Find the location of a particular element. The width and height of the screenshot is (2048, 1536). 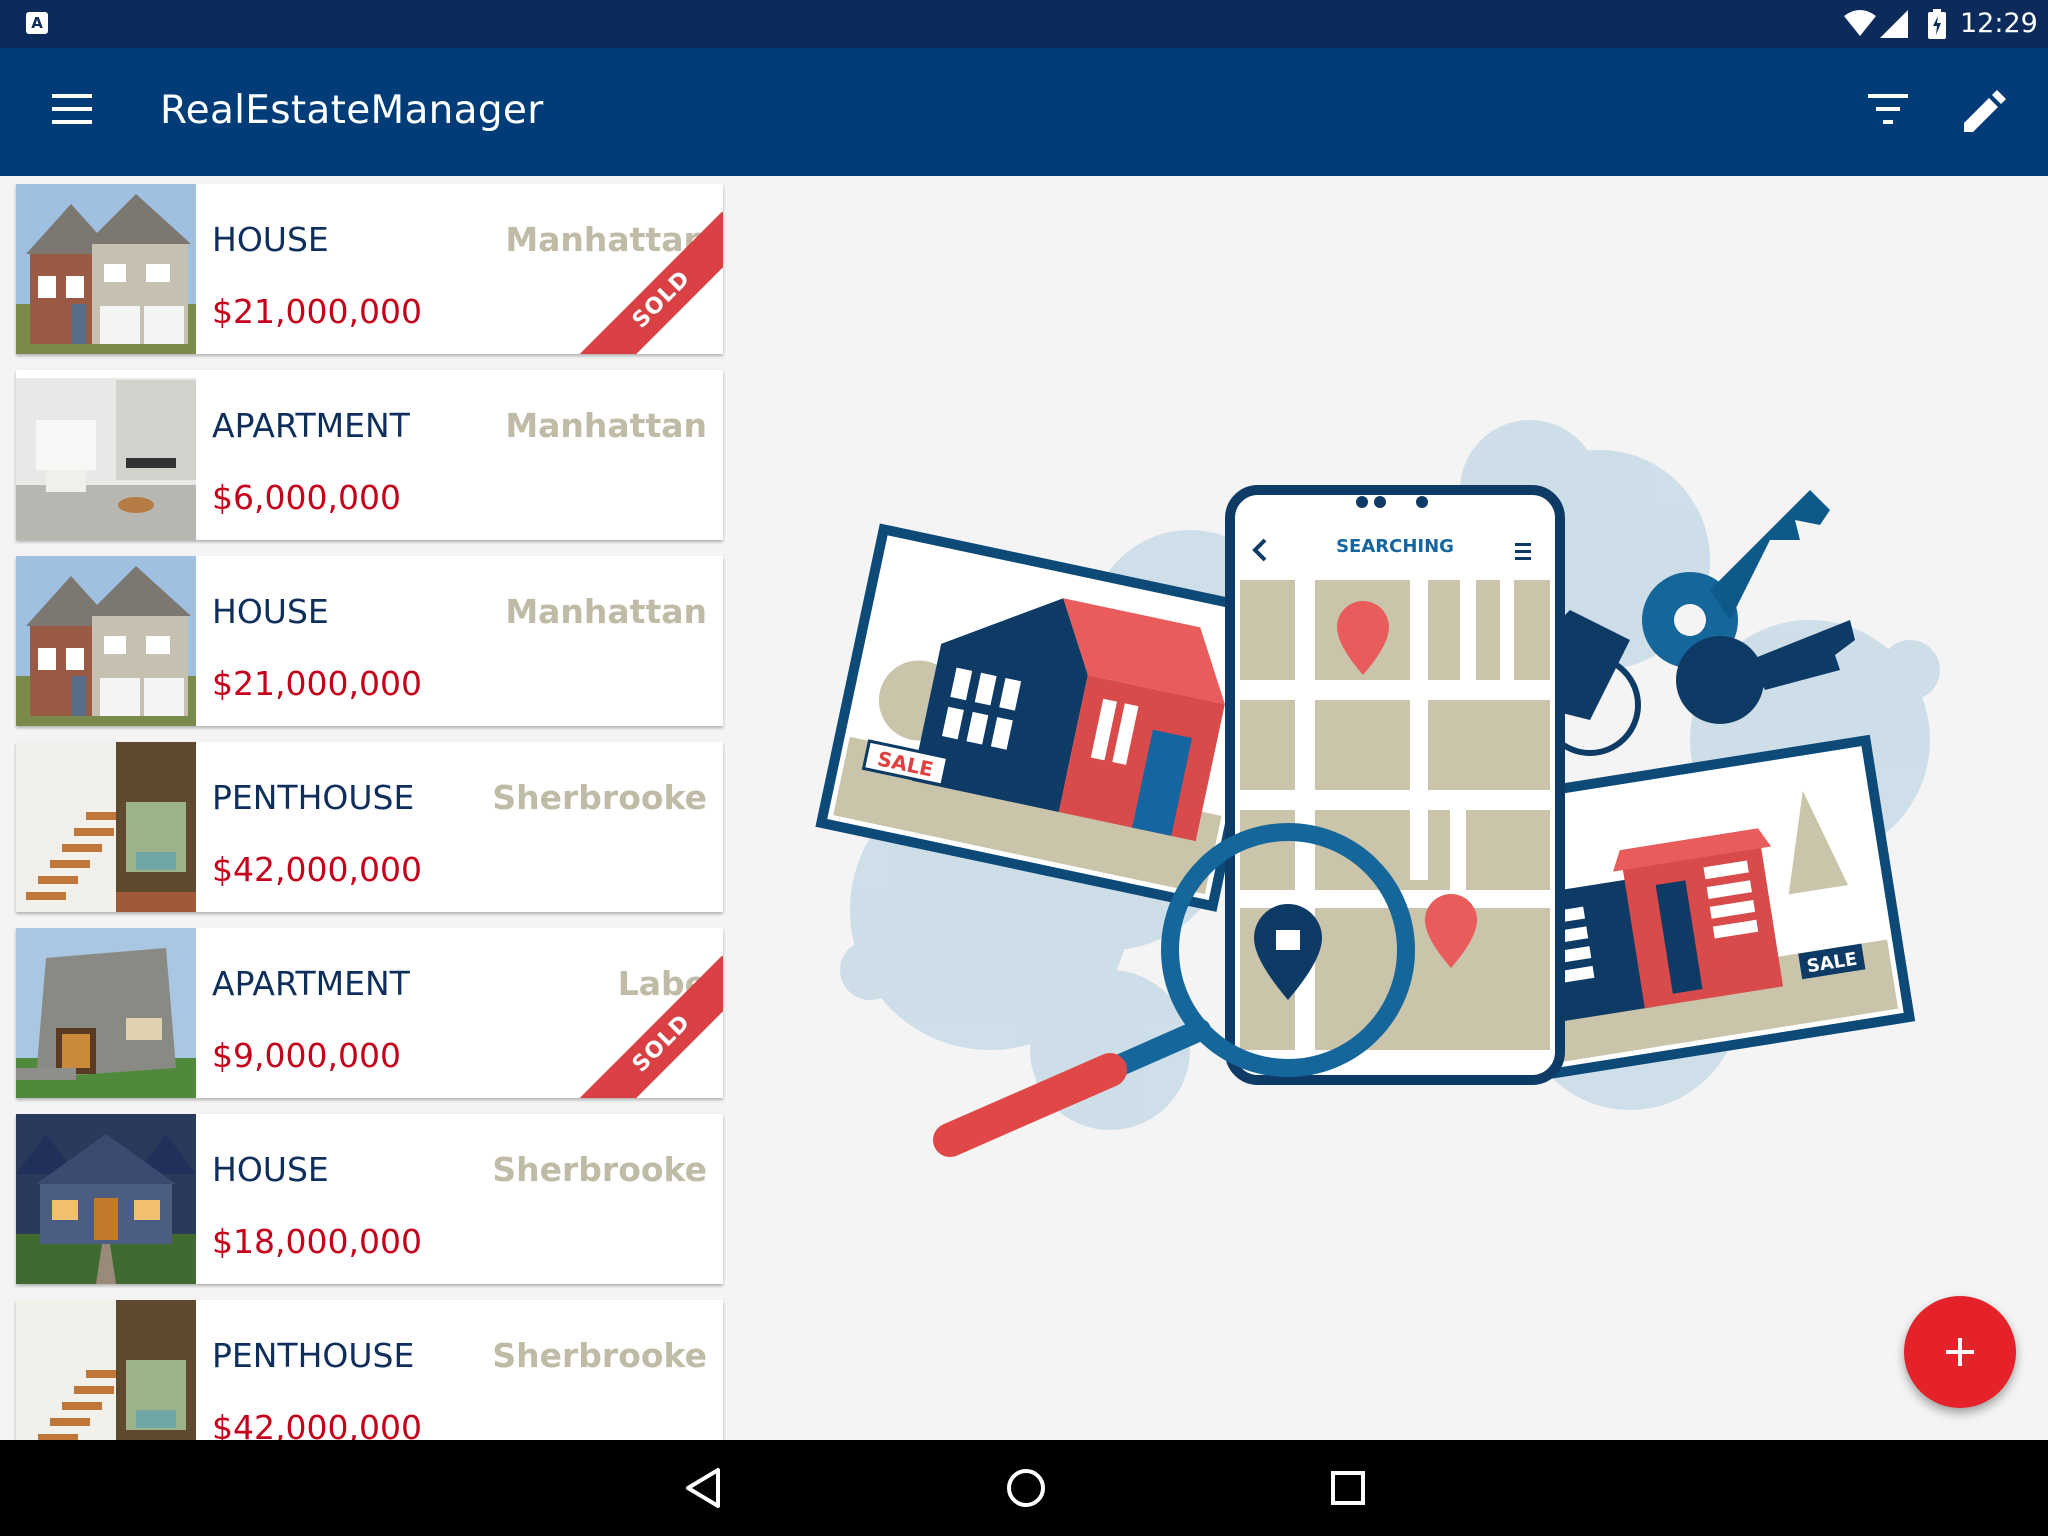

property-card: HOUSE Sherbrooke $18,000,000 is located at coordinates (369, 1199).